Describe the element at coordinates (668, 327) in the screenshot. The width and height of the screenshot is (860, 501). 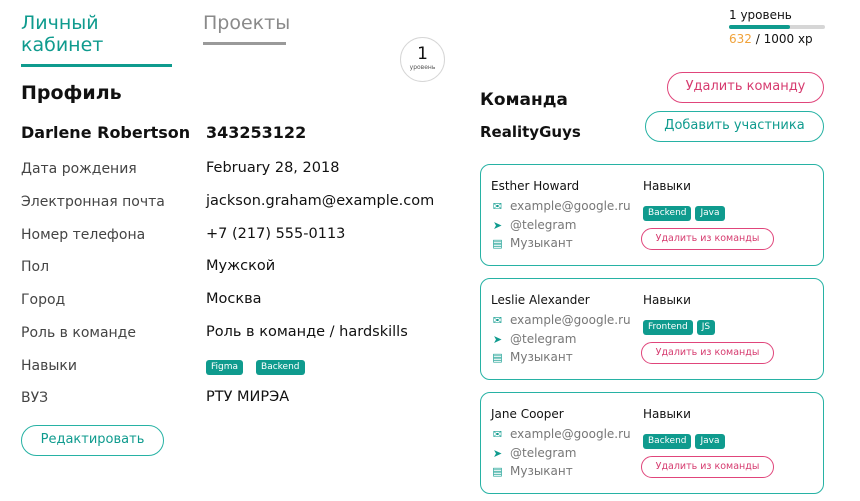
I see `skill-tag: Frontend` at that location.